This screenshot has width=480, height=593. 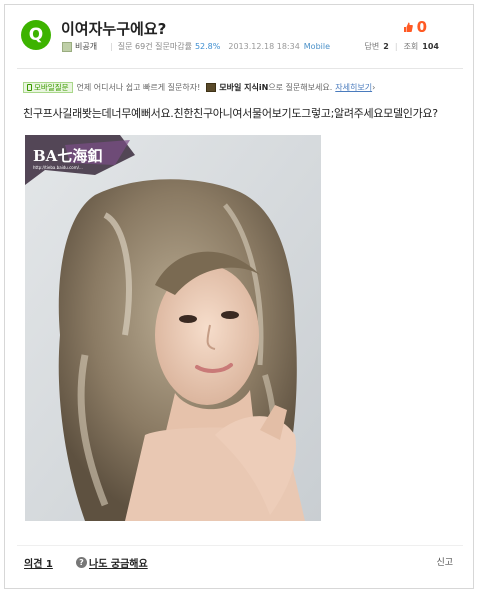 I want to click on question-stats: 답변 2 | 조회 104, so click(x=405, y=46).